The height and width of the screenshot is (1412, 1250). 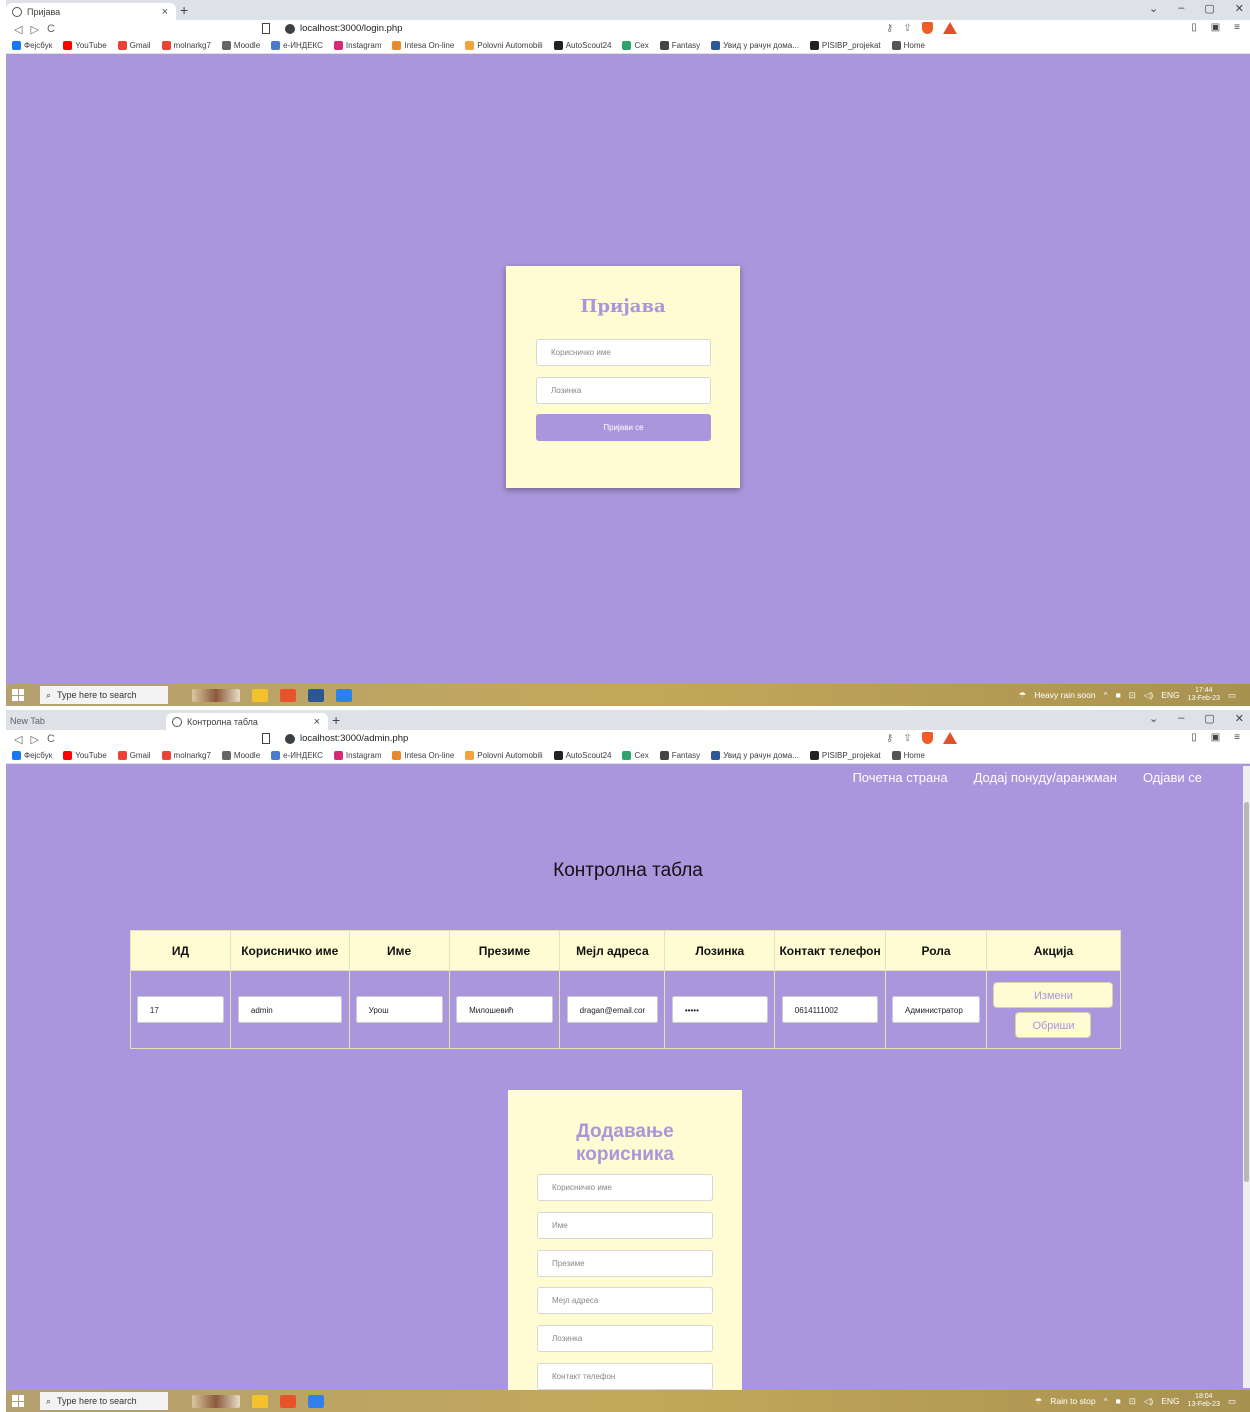 I want to click on email-input: dragan@email.cor, so click(x=612, y=1009).